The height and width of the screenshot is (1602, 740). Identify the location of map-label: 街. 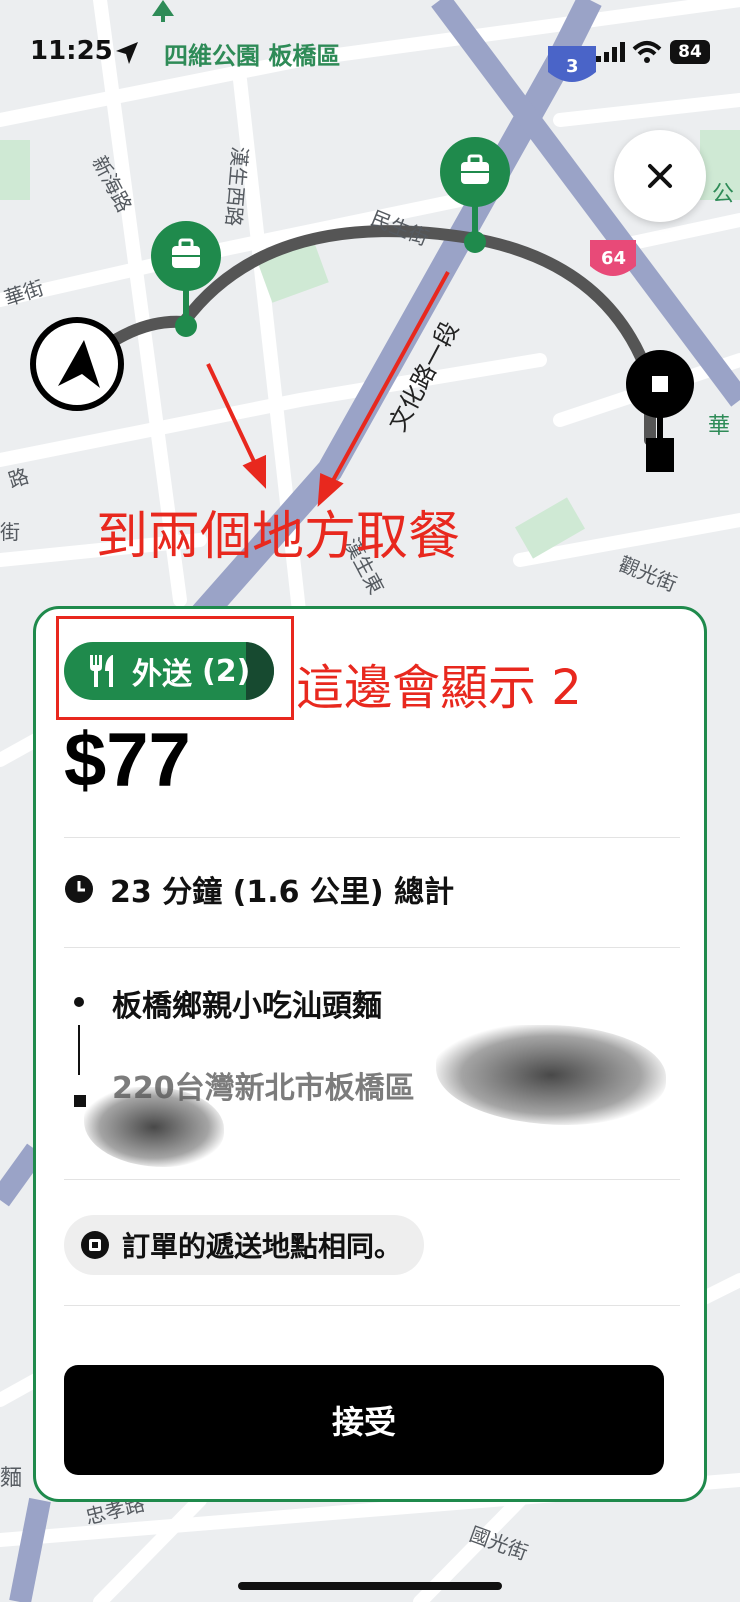
(10, 532).